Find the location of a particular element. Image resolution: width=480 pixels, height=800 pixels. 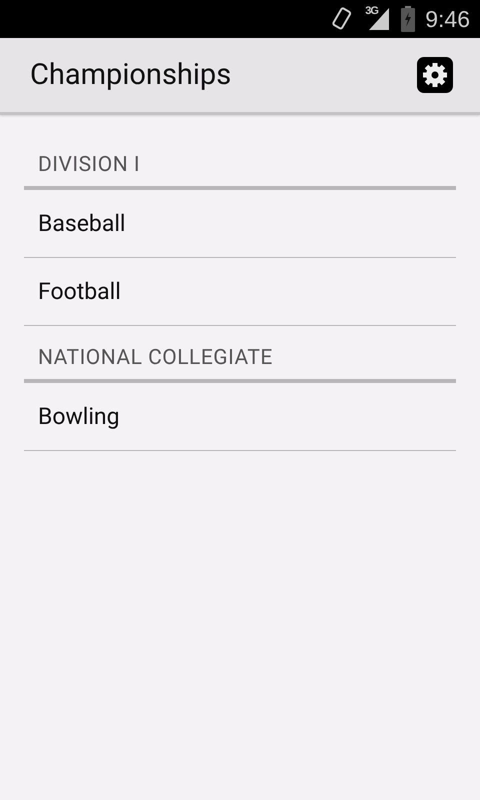

screen-title: Championships is located at coordinates (131, 75).